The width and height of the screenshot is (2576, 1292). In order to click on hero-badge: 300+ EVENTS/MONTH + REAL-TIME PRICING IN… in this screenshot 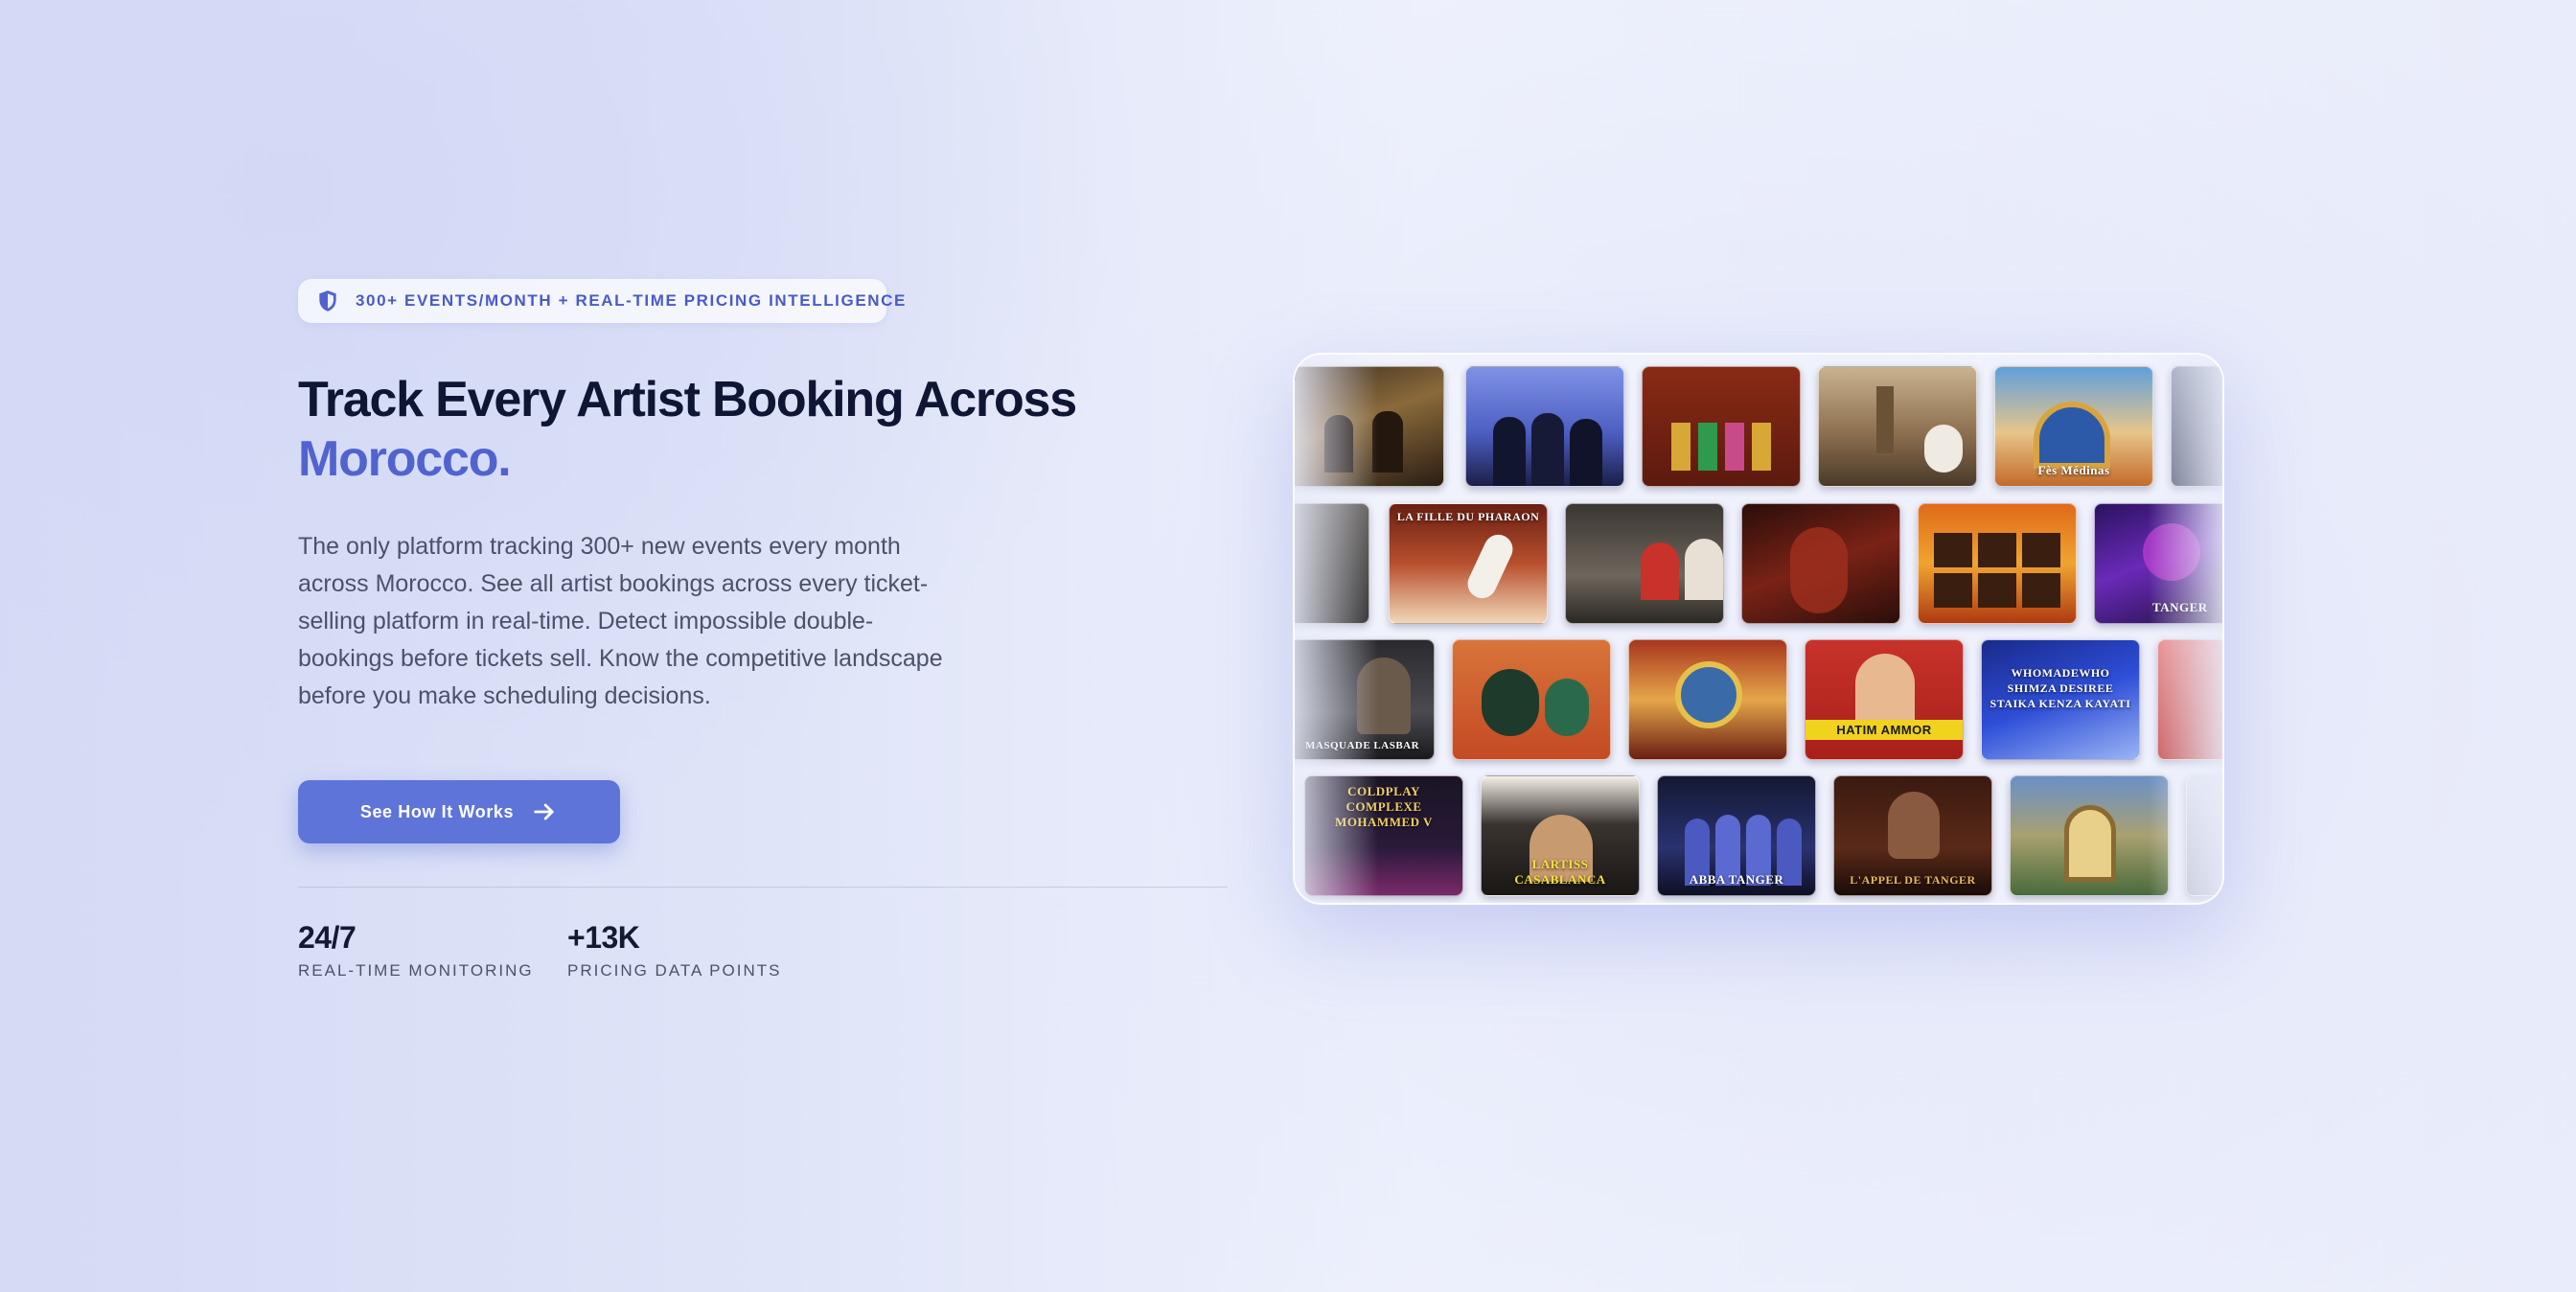, I will do `click(601, 301)`.